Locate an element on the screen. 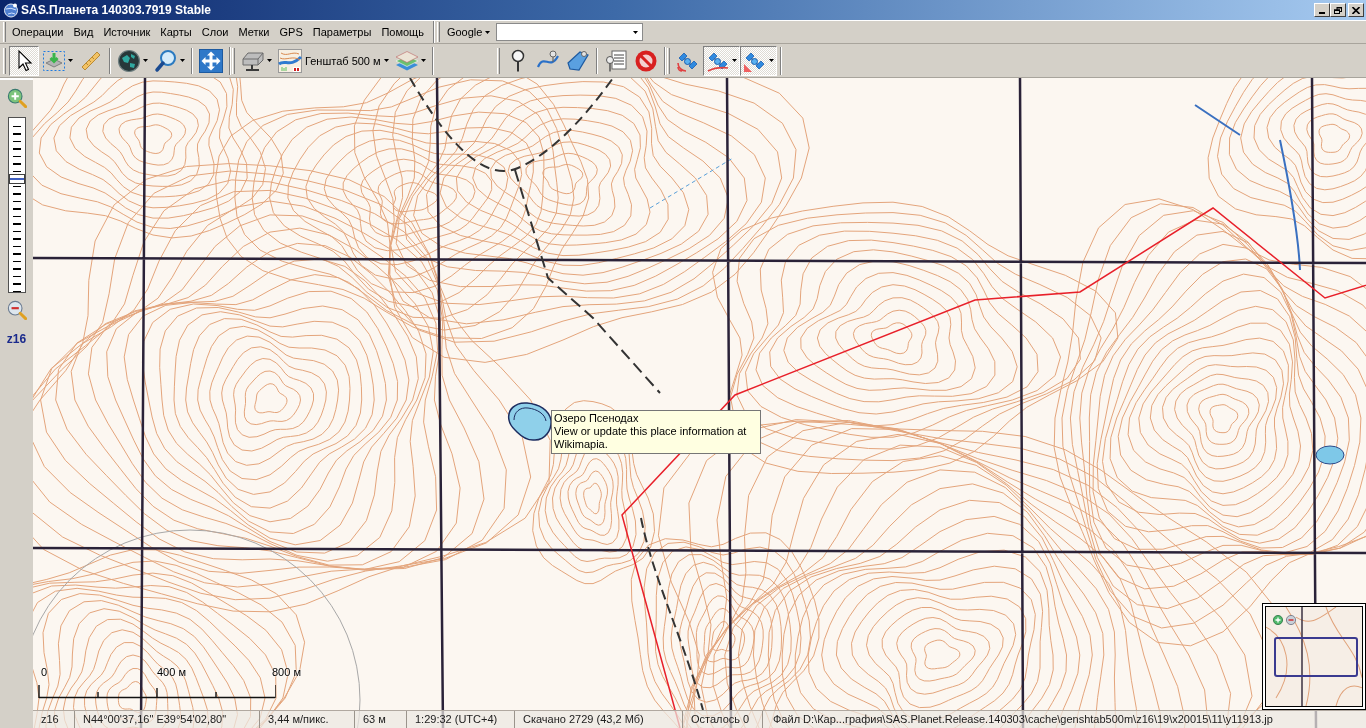 Image resolution: width=1366 pixels, height=728 pixels. menu-item: Карты is located at coordinates (176, 32).